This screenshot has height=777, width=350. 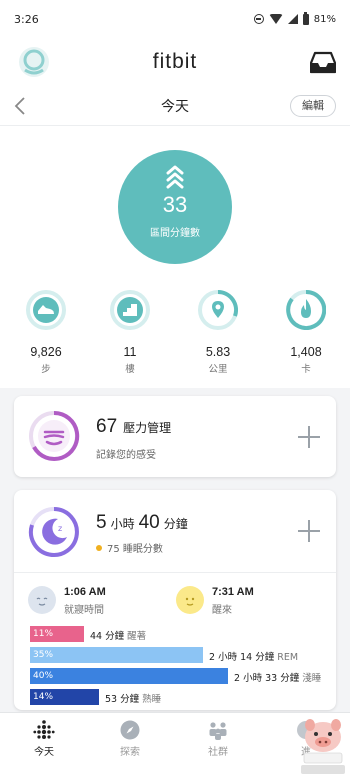 I want to click on wake-sun-icon, so click(x=190, y=600).